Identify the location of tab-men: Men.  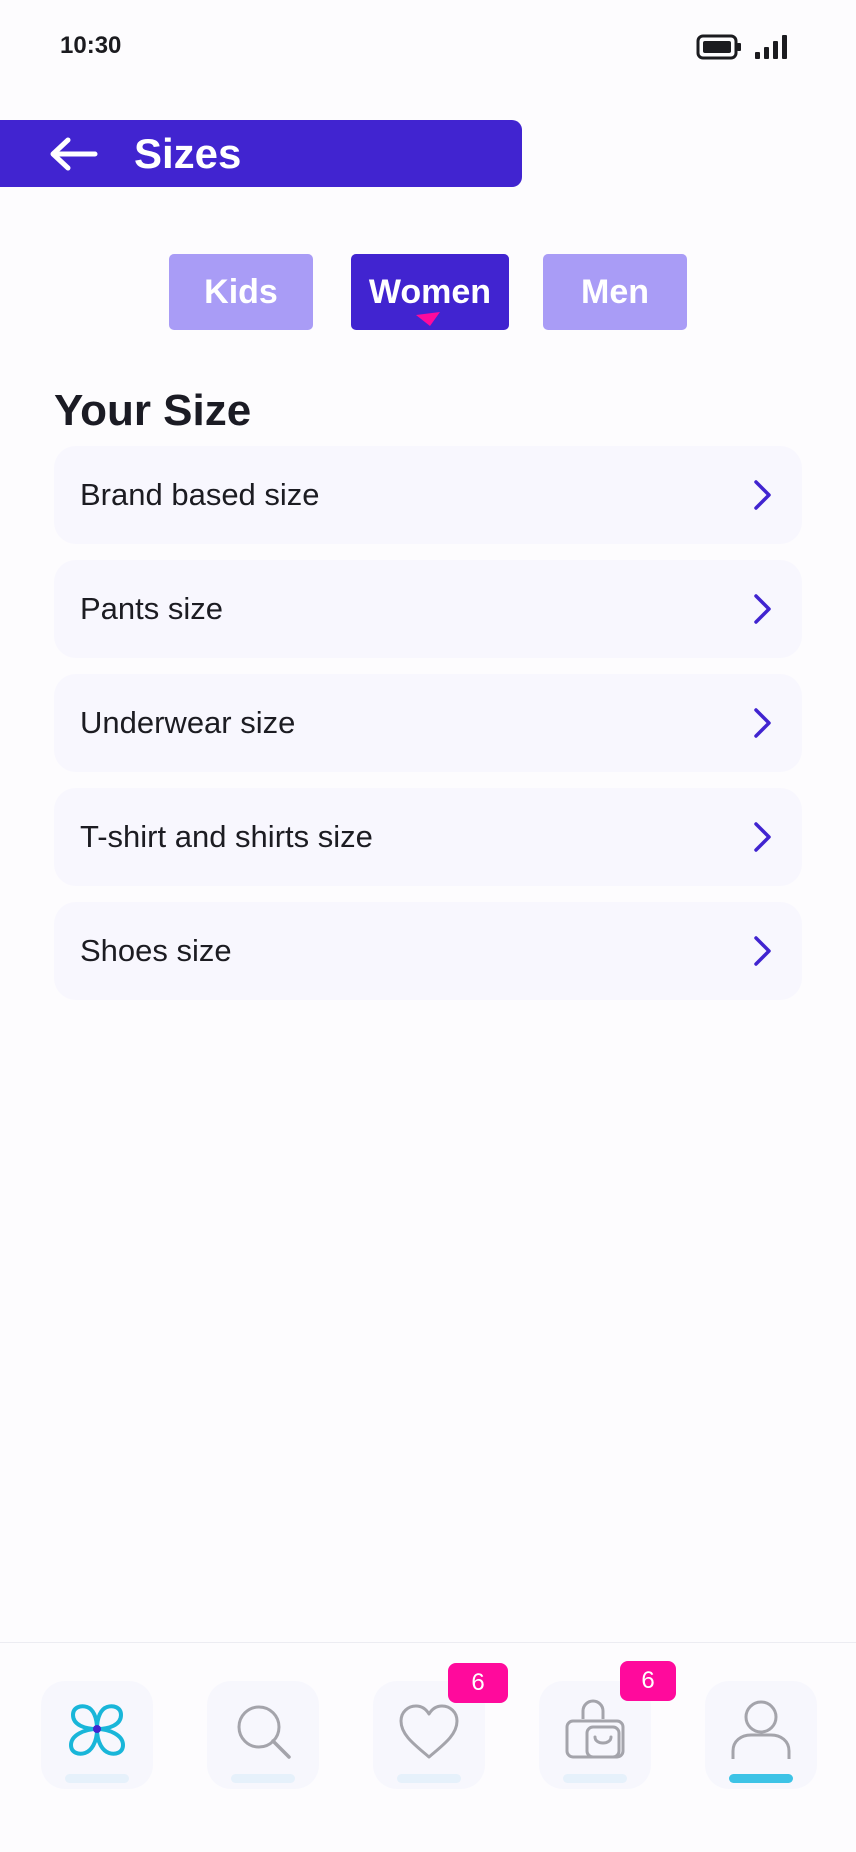
(615, 292).